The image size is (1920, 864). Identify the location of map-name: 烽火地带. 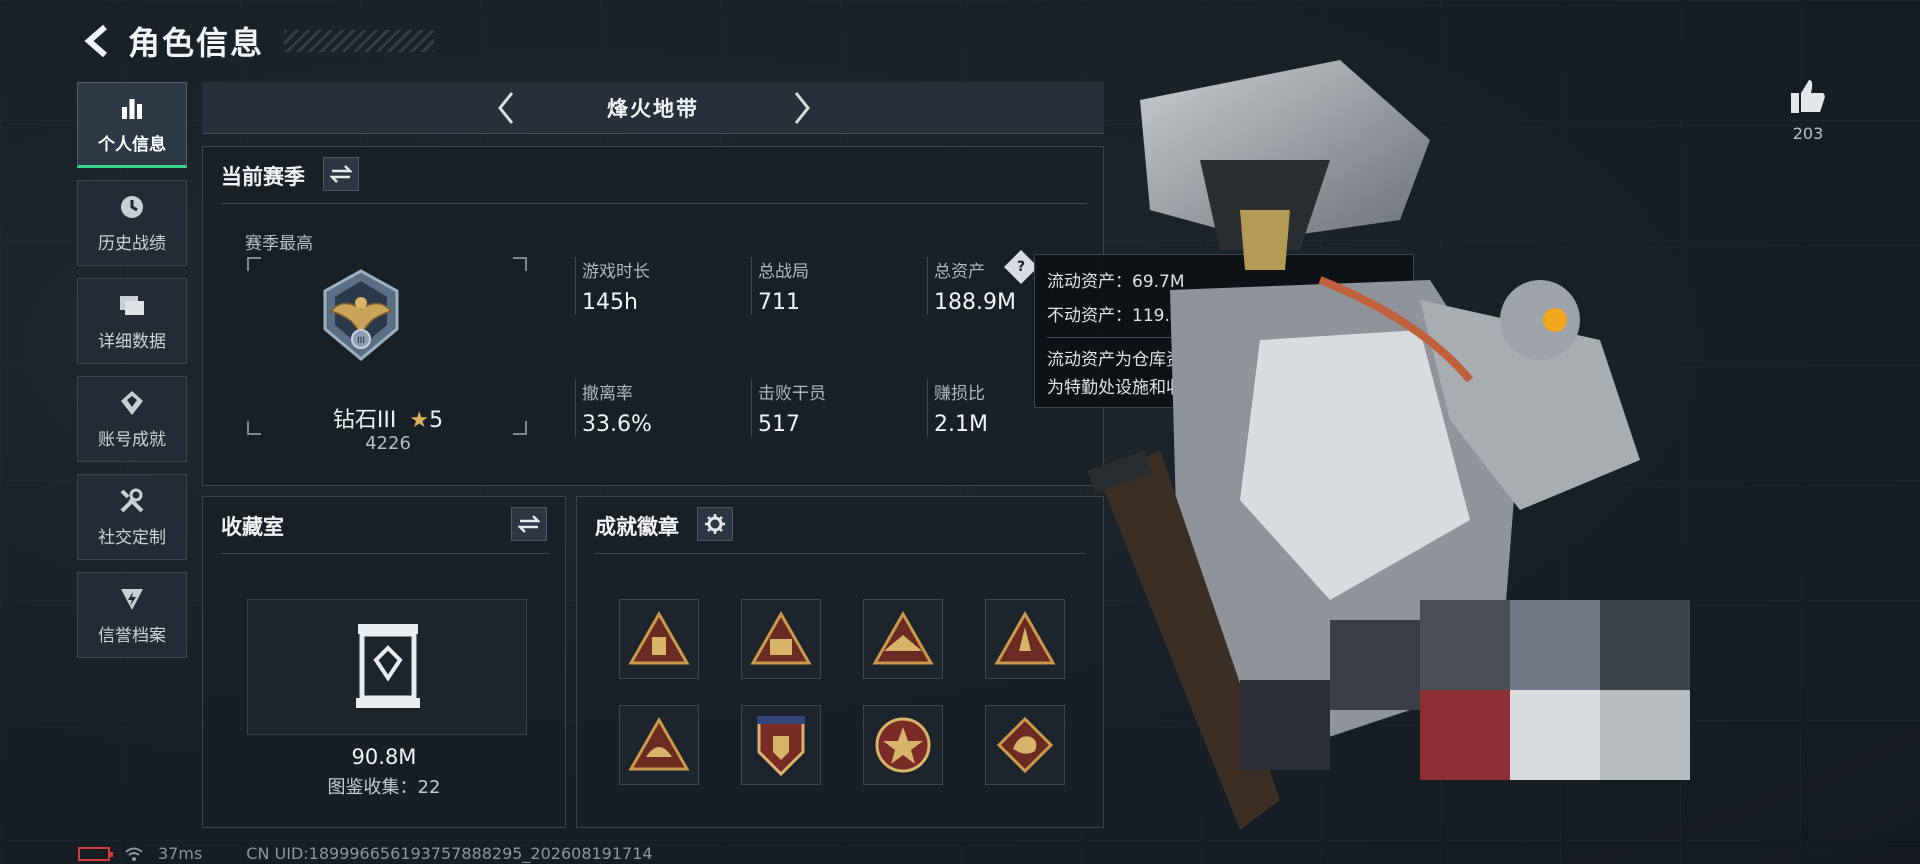
(653, 108).